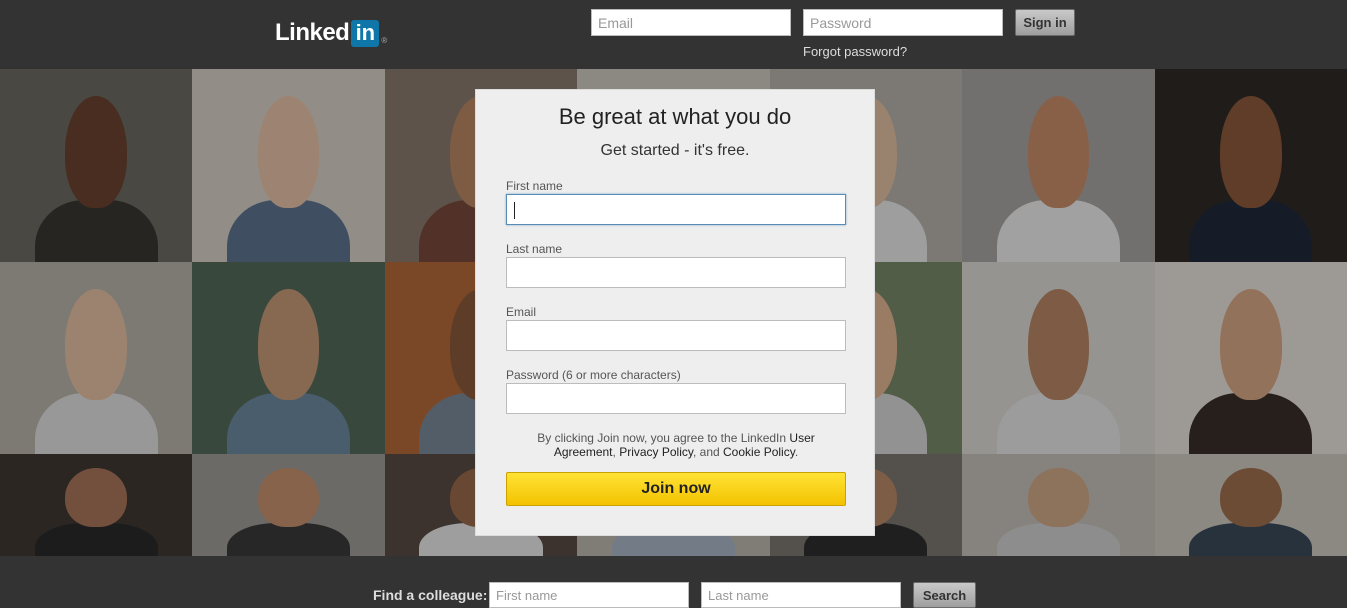  What do you see at coordinates (676, 272) in the screenshot?
I see `last-name-field` at bounding box center [676, 272].